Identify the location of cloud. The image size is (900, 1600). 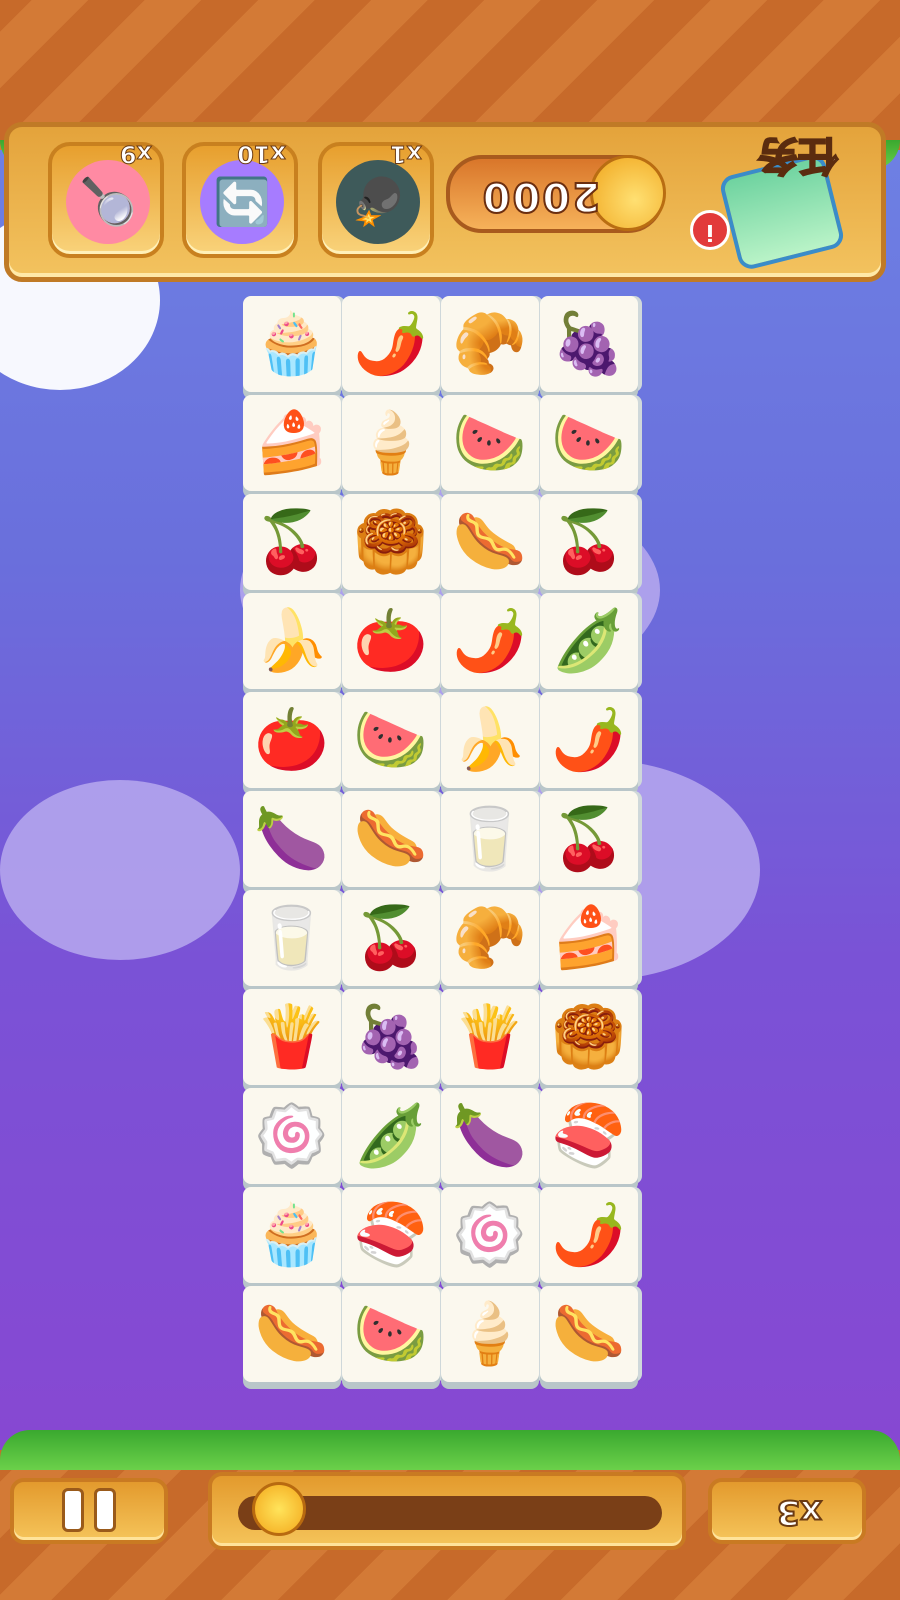
(120, 870).